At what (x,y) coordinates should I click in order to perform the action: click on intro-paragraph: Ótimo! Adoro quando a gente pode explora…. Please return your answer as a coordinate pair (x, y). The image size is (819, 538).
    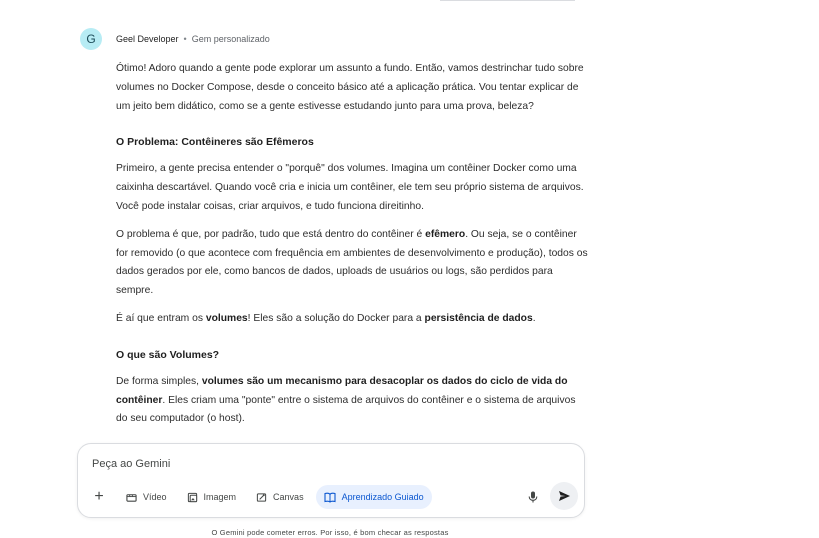
    Looking at the image, I should click on (350, 87).